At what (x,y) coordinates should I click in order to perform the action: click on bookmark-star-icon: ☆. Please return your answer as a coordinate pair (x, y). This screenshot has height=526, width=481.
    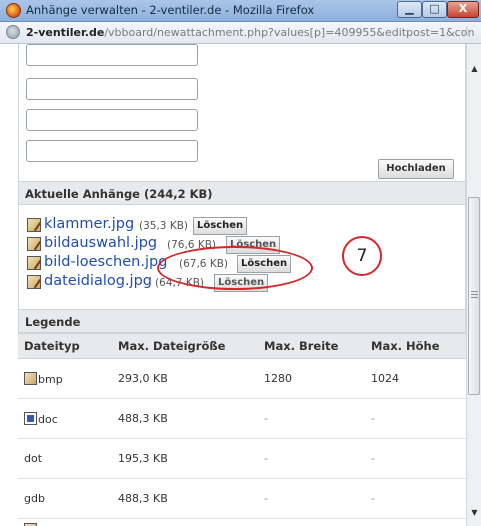
    Looking at the image, I should click on (466, 32).